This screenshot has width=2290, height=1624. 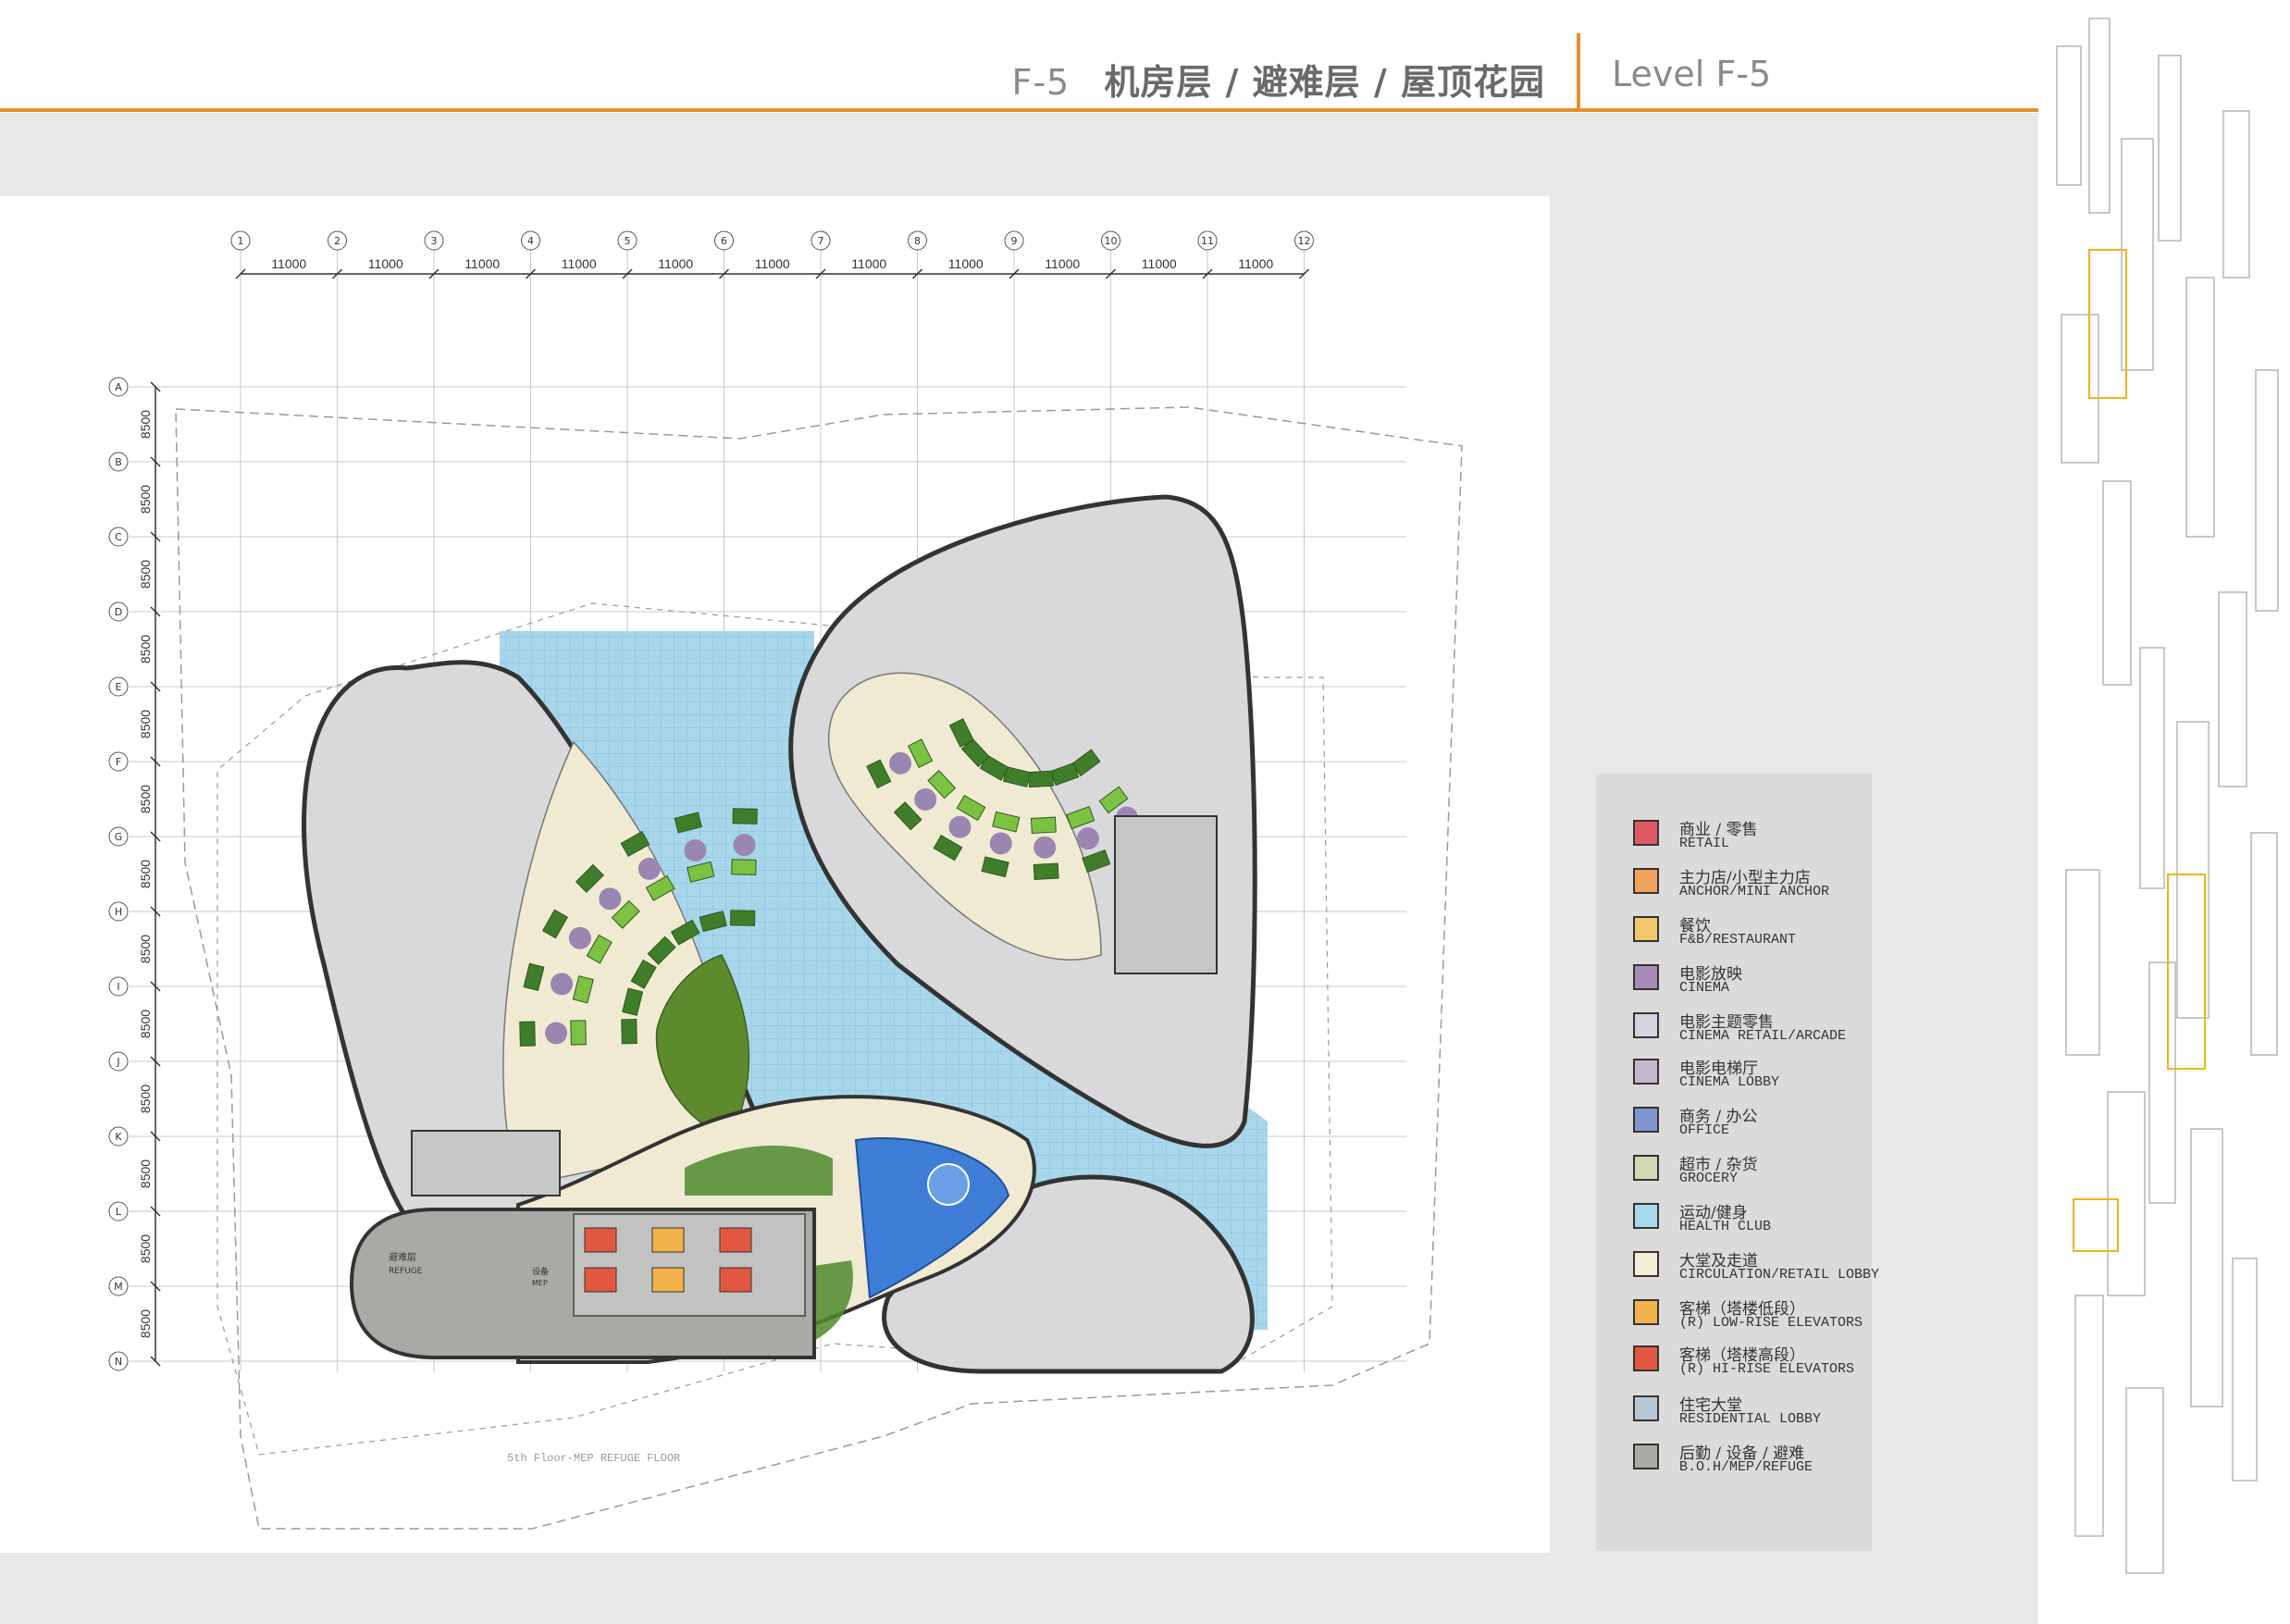 What do you see at coordinates (406, 1271) in the screenshot?
I see `refuge-label-en: REFUGE` at bounding box center [406, 1271].